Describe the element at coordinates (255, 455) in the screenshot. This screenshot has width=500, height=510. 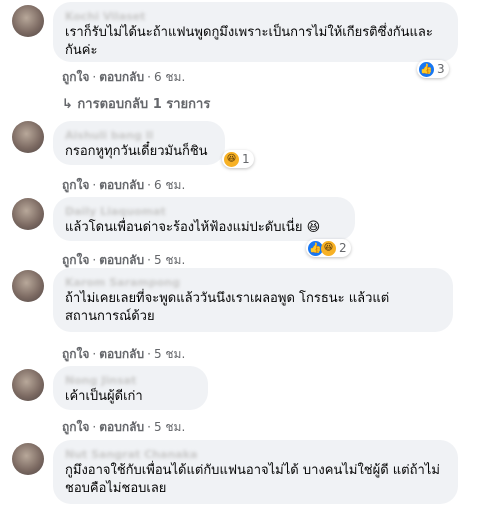
I see `commenter-name: Nut Sangrat Chanaka` at that location.